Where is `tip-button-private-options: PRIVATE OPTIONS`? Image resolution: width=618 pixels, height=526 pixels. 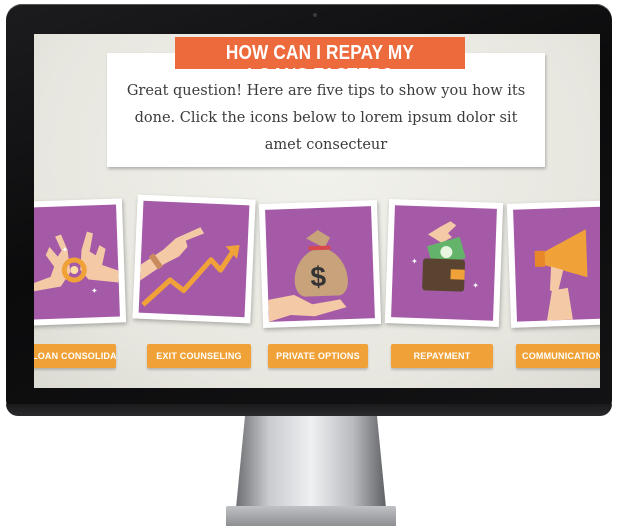 tip-button-private-options: PRIVATE OPTIONS is located at coordinates (318, 356).